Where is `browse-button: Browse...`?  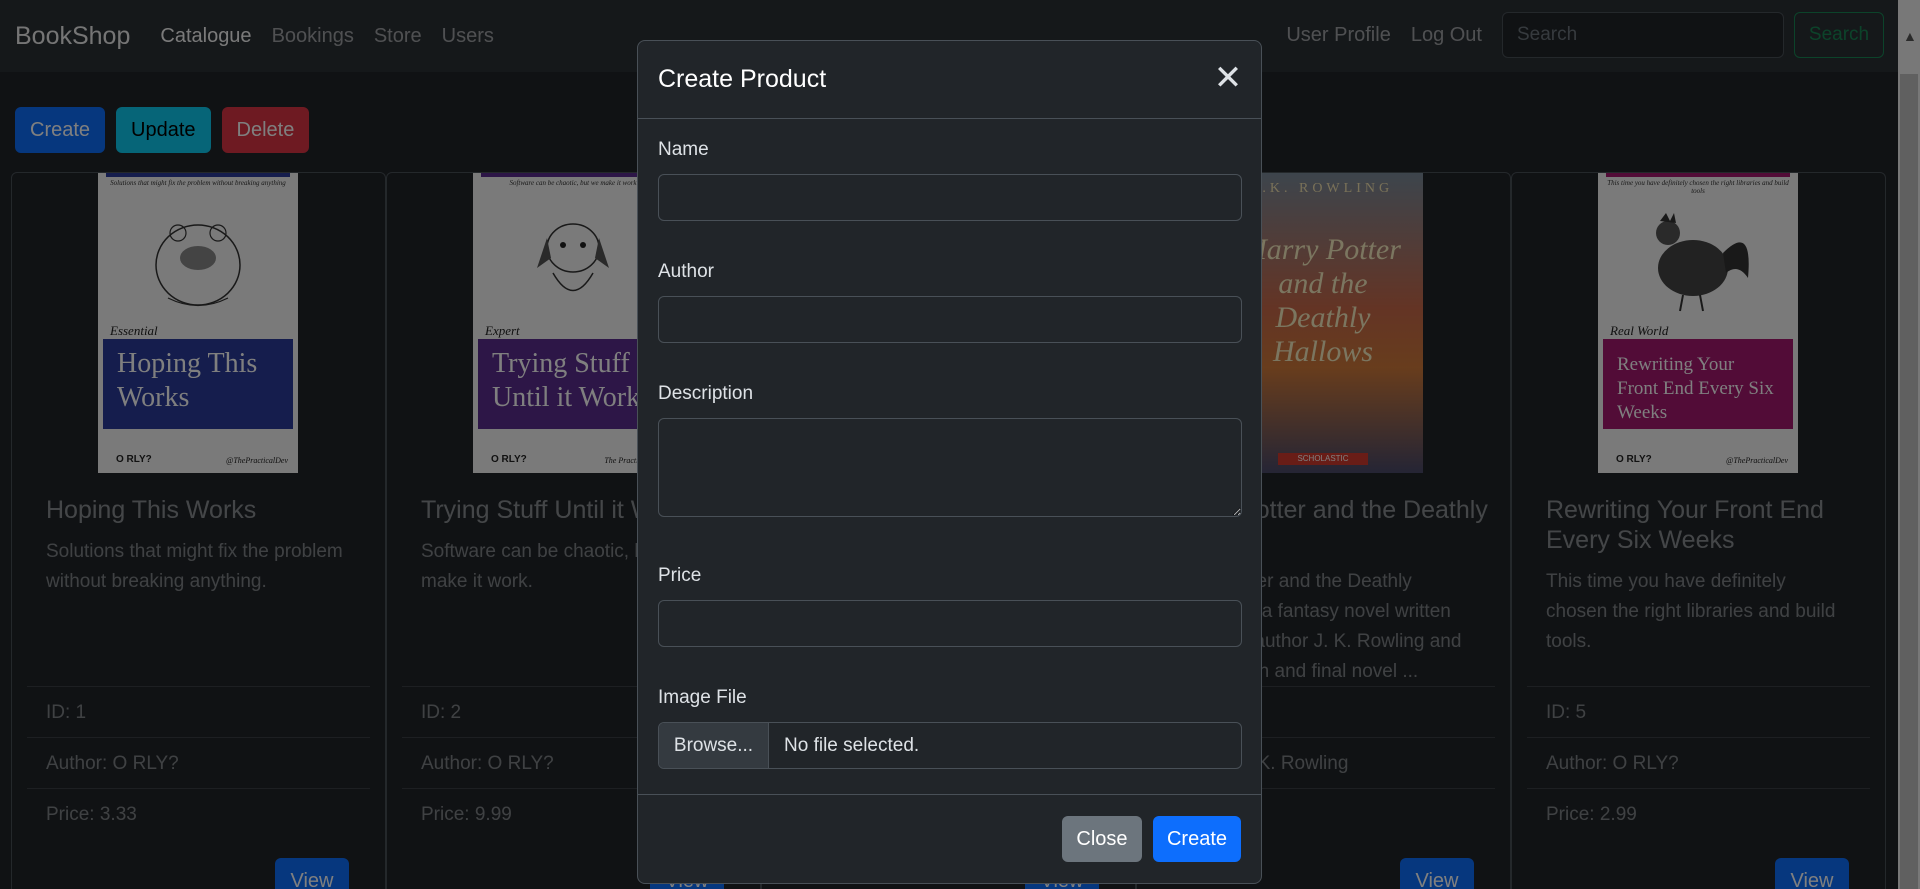
browse-button: Browse... is located at coordinates (714, 745).